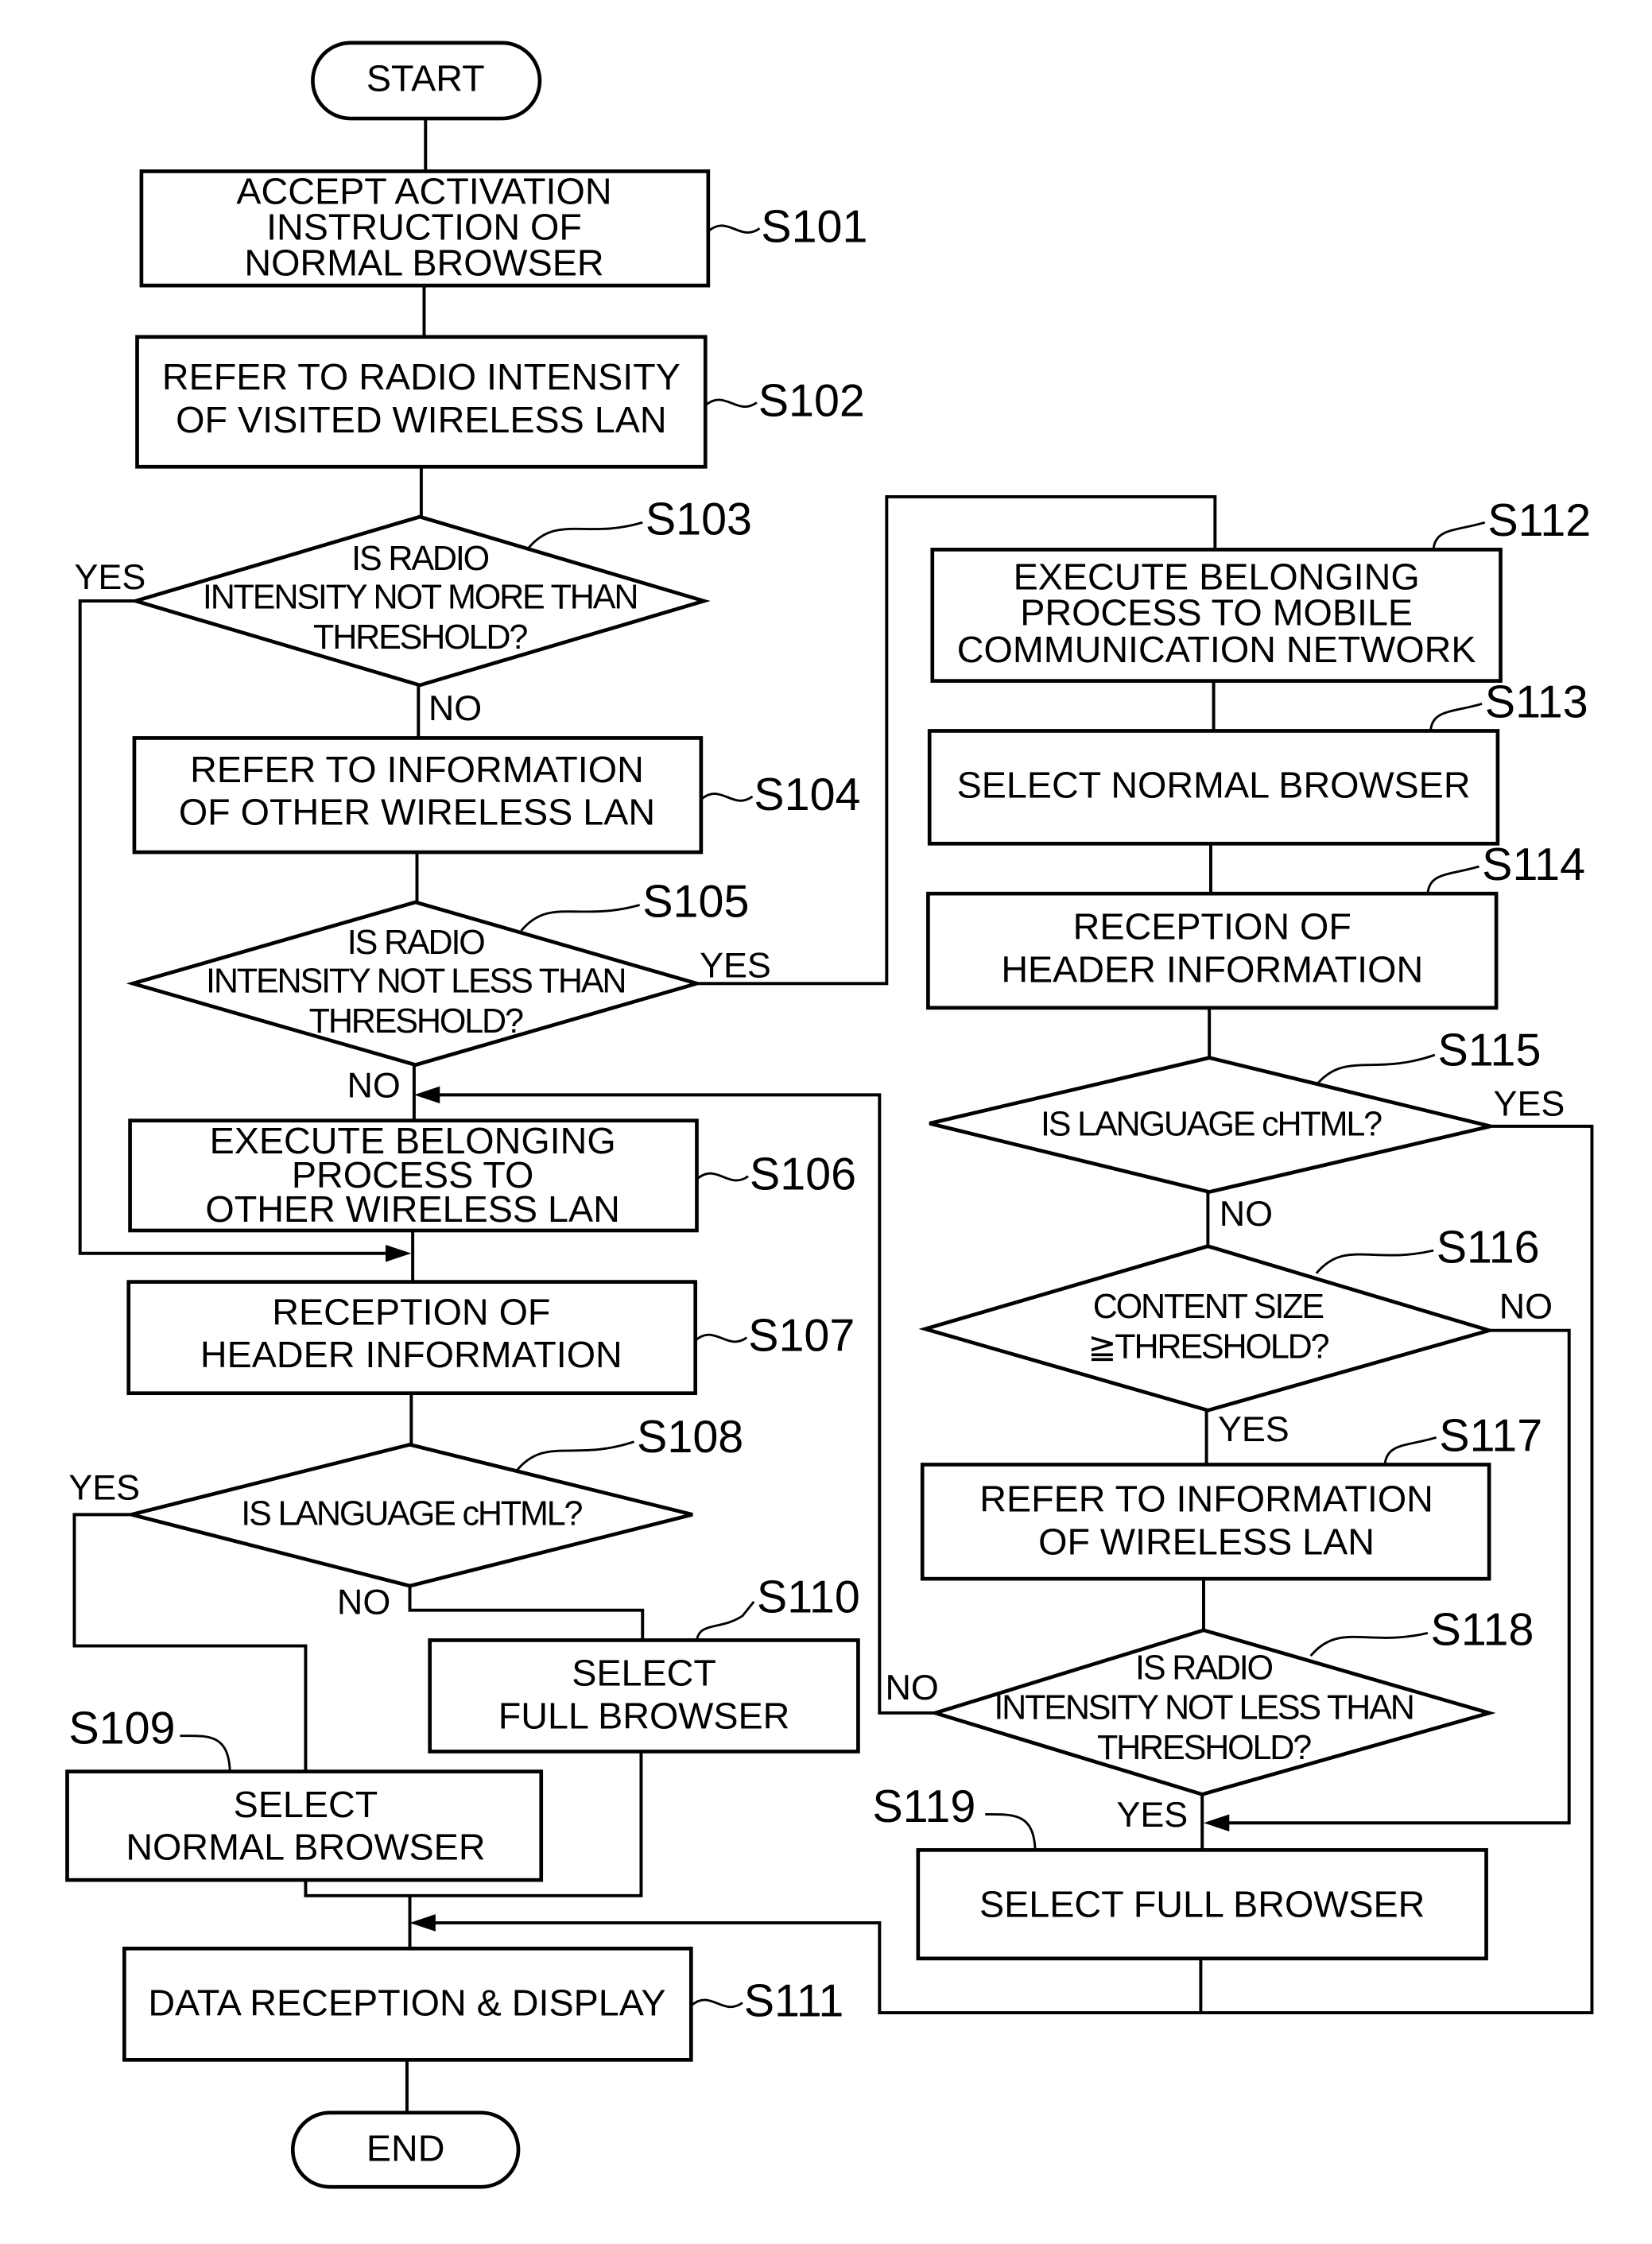  What do you see at coordinates (644, 1673) in the screenshot?
I see `step-s110-line-1: SELECT` at bounding box center [644, 1673].